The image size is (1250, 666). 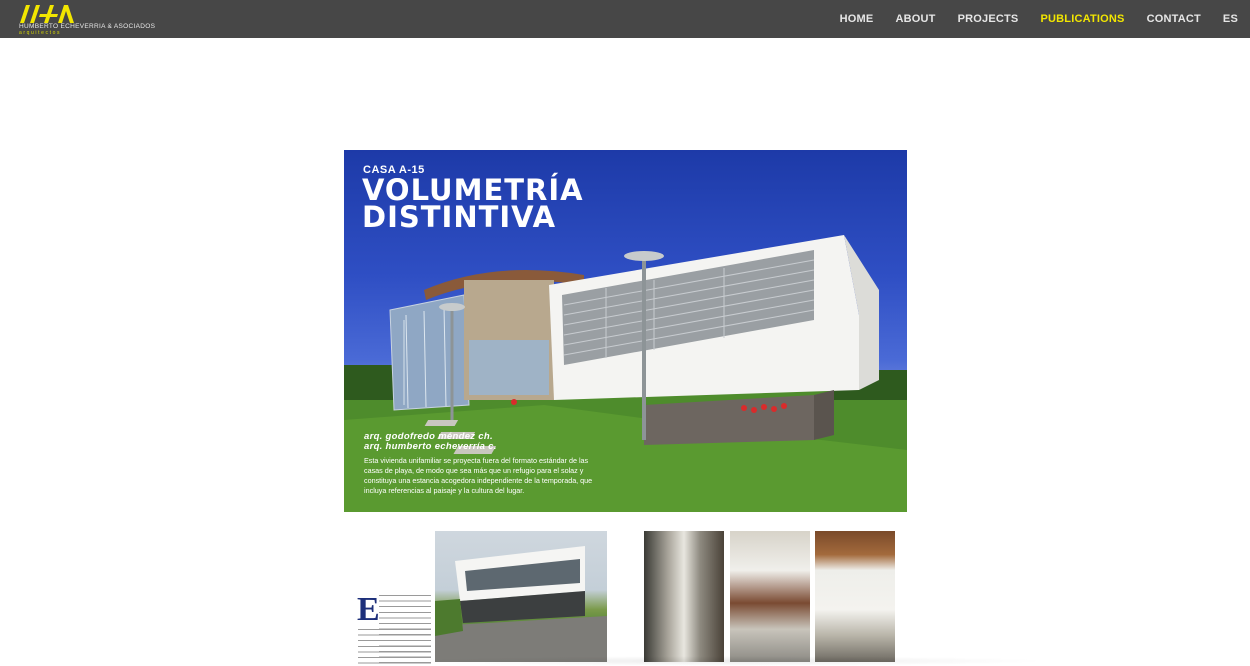 What do you see at coordinates (368, 609) in the screenshot?
I see `article-dropcap: E` at bounding box center [368, 609].